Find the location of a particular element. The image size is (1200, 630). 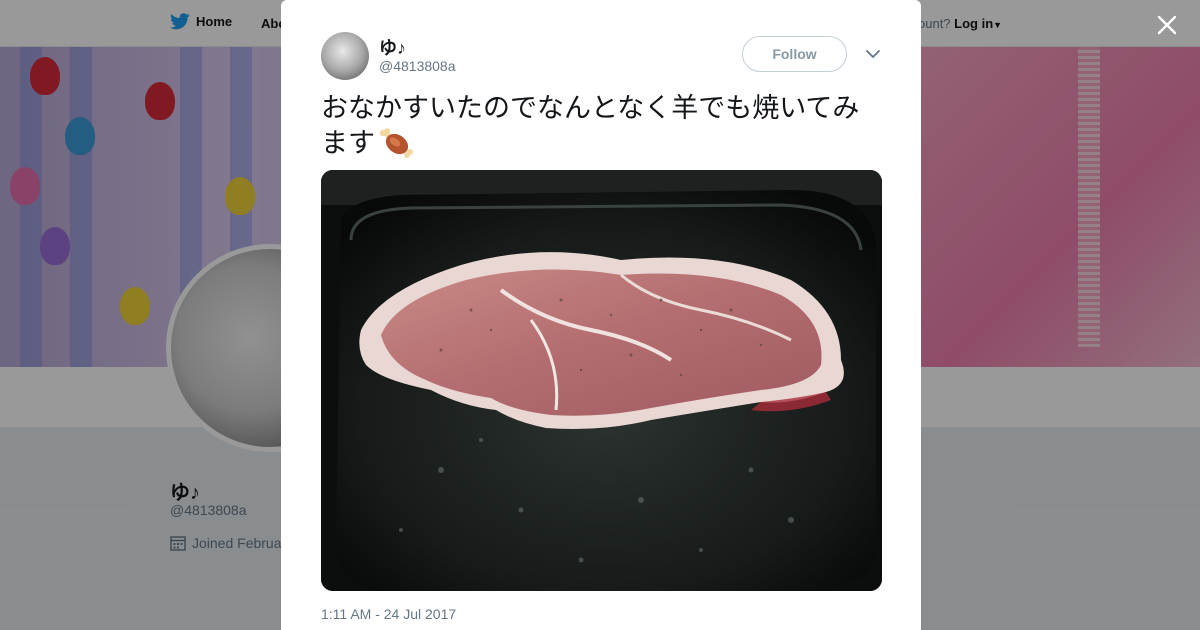

meat-on-bone-icon is located at coordinates (396, 143).